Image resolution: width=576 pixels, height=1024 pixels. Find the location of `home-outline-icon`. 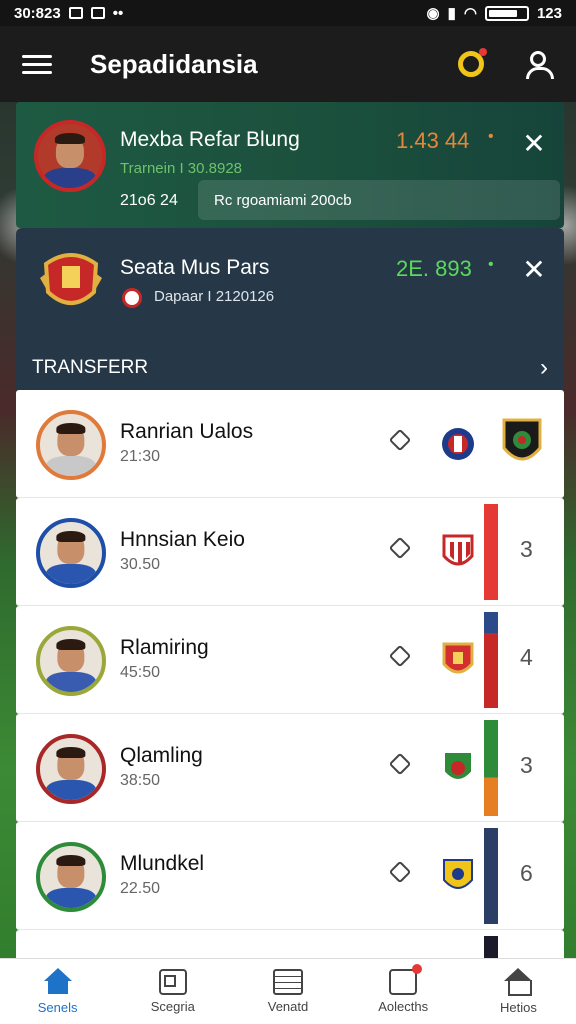

home-outline-icon is located at coordinates (518, 982).